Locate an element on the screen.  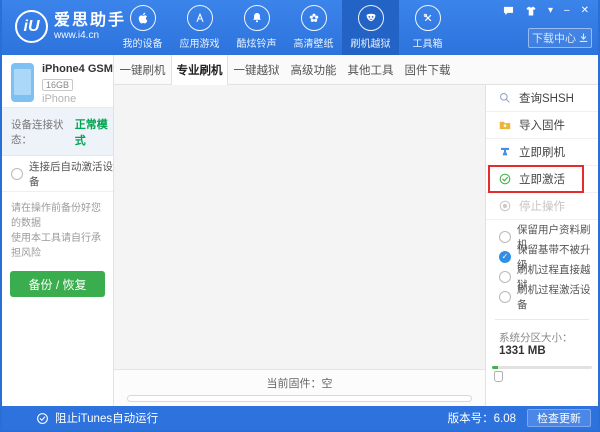
nav-item-wallpapers: 高清壁纸 is located at coordinates (313, 27).